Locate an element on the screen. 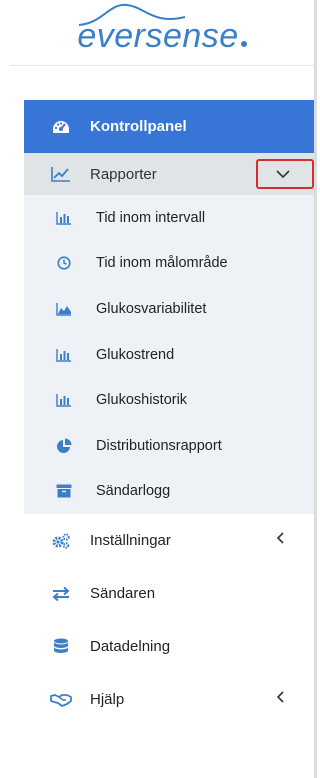 The width and height of the screenshot is (320, 778). sidebar-subitem-glucose-variability: Glukosvariabilitet is located at coordinates (169, 309).